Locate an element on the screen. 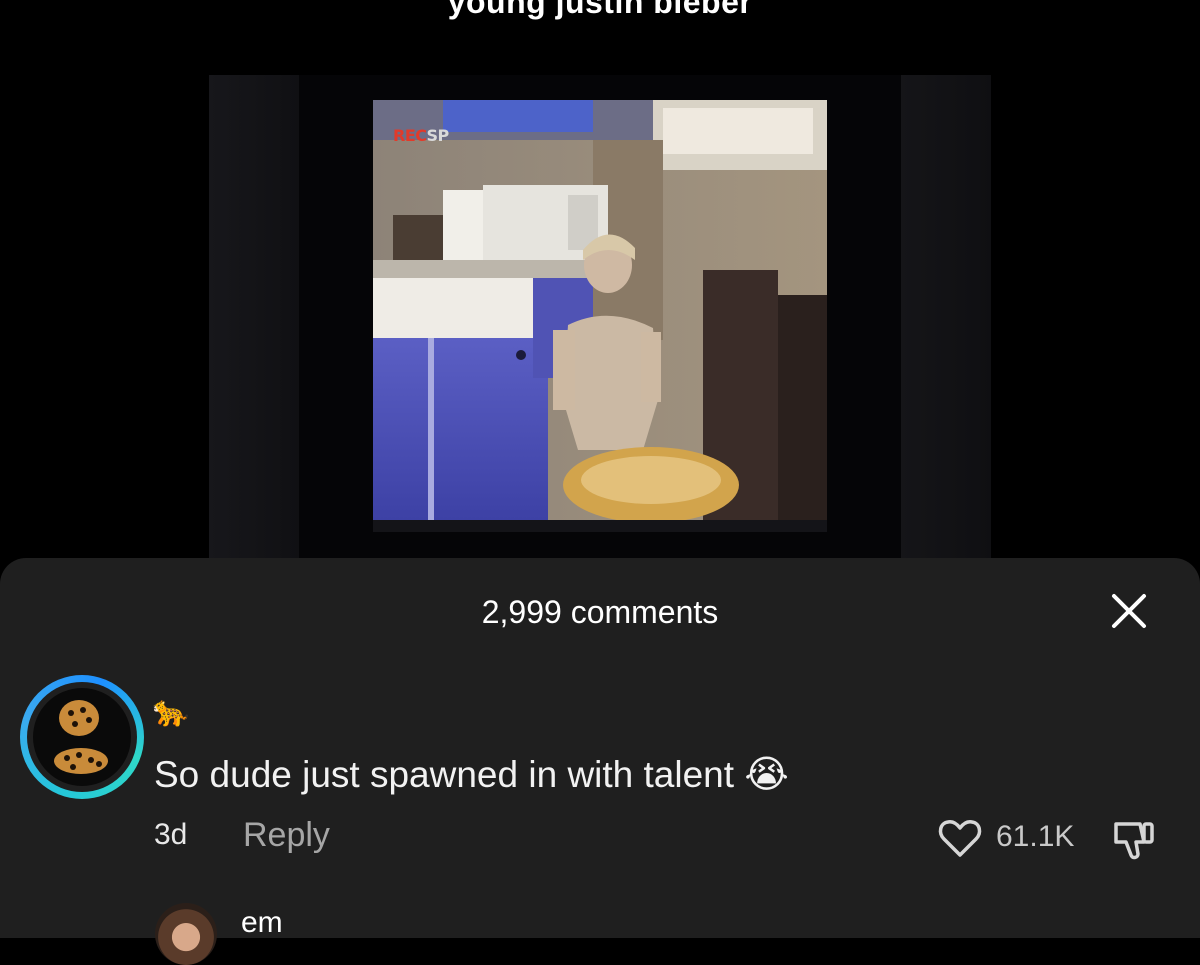  comment-body: So dude just spawned in with talent 😭 is located at coordinates (471, 774).